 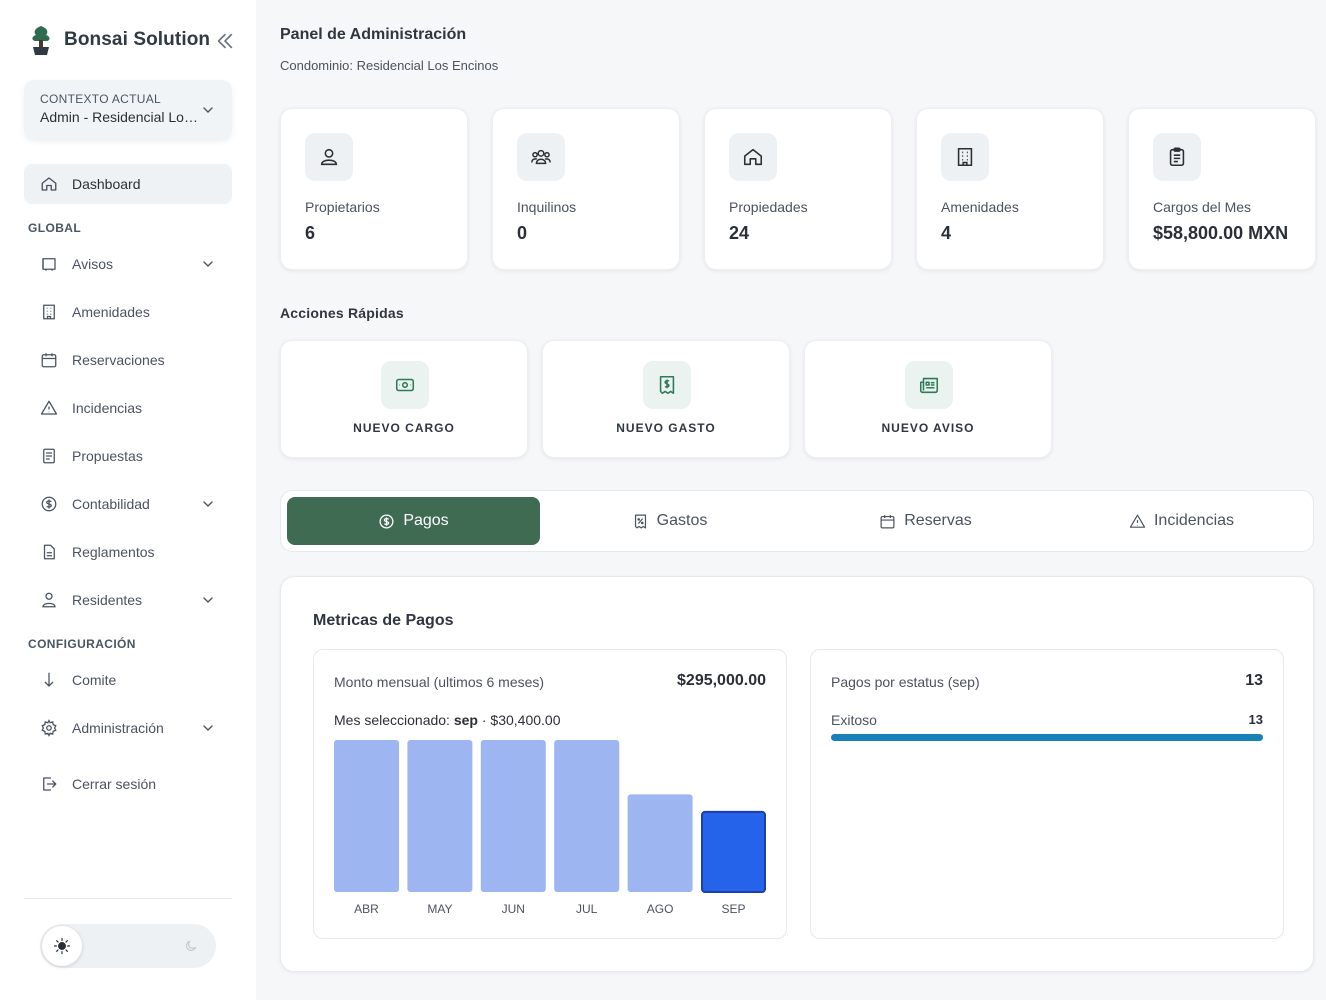 I want to click on file-text-icon, so click(x=49, y=552).